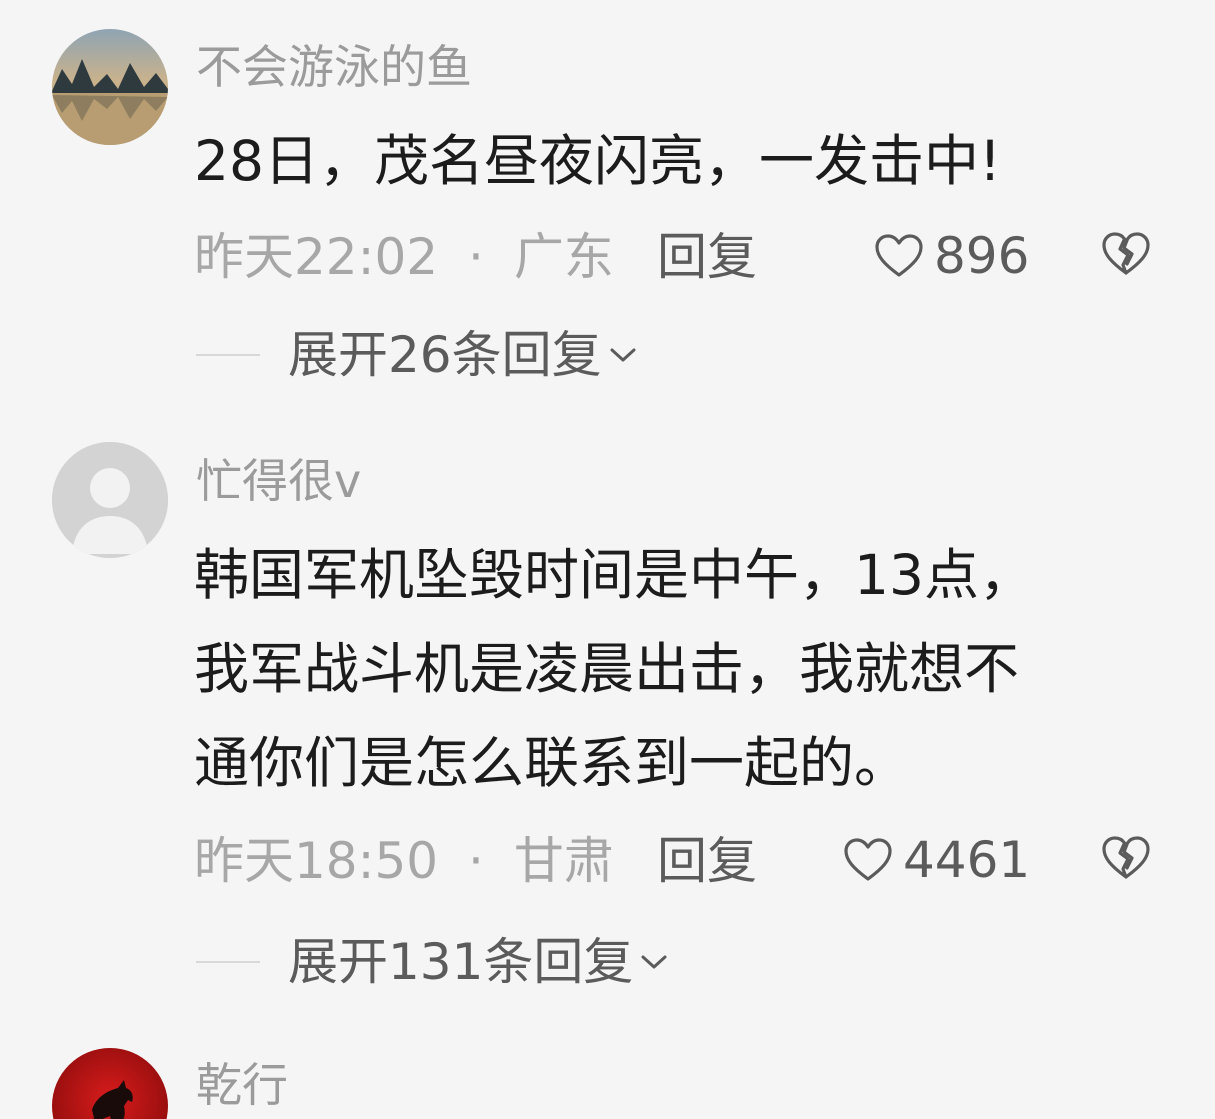 The image size is (1215, 1119). Describe the element at coordinates (563, 257) in the screenshot. I see `comment-location: 广东` at that location.